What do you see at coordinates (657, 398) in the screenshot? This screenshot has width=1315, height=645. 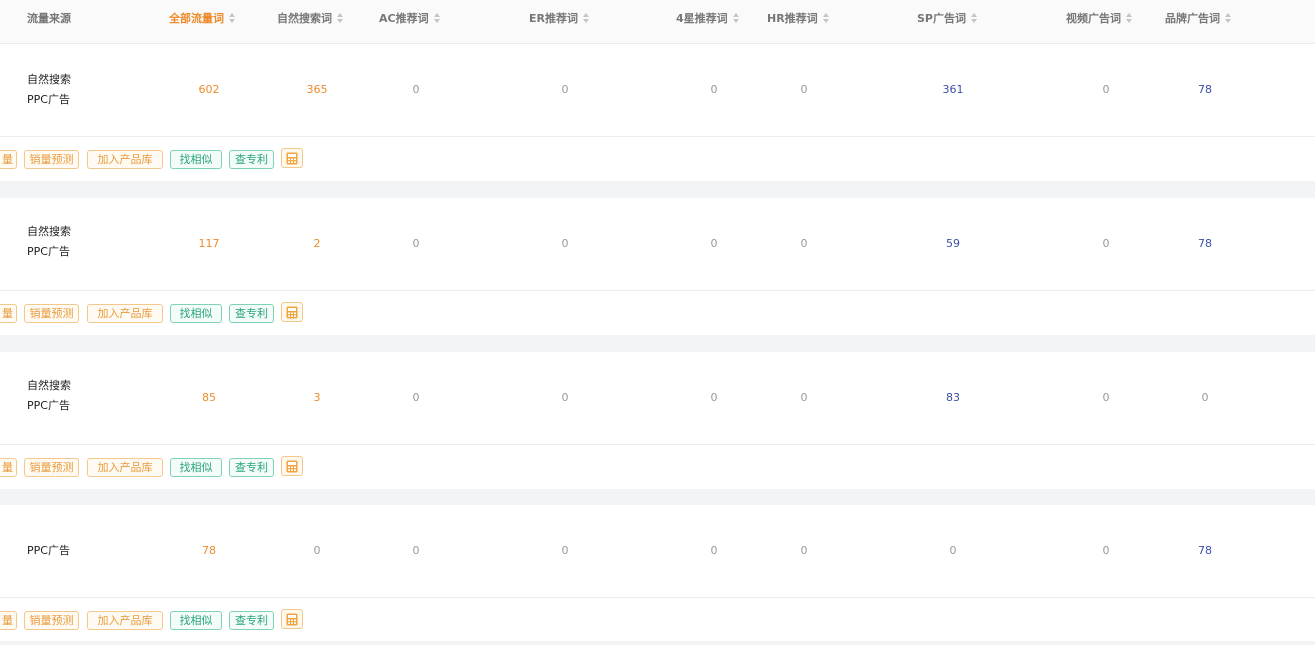 I see `table-row: 自然搜索 PPC广告 85 3 0 0 0 0 83 0 0` at bounding box center [657, 398].